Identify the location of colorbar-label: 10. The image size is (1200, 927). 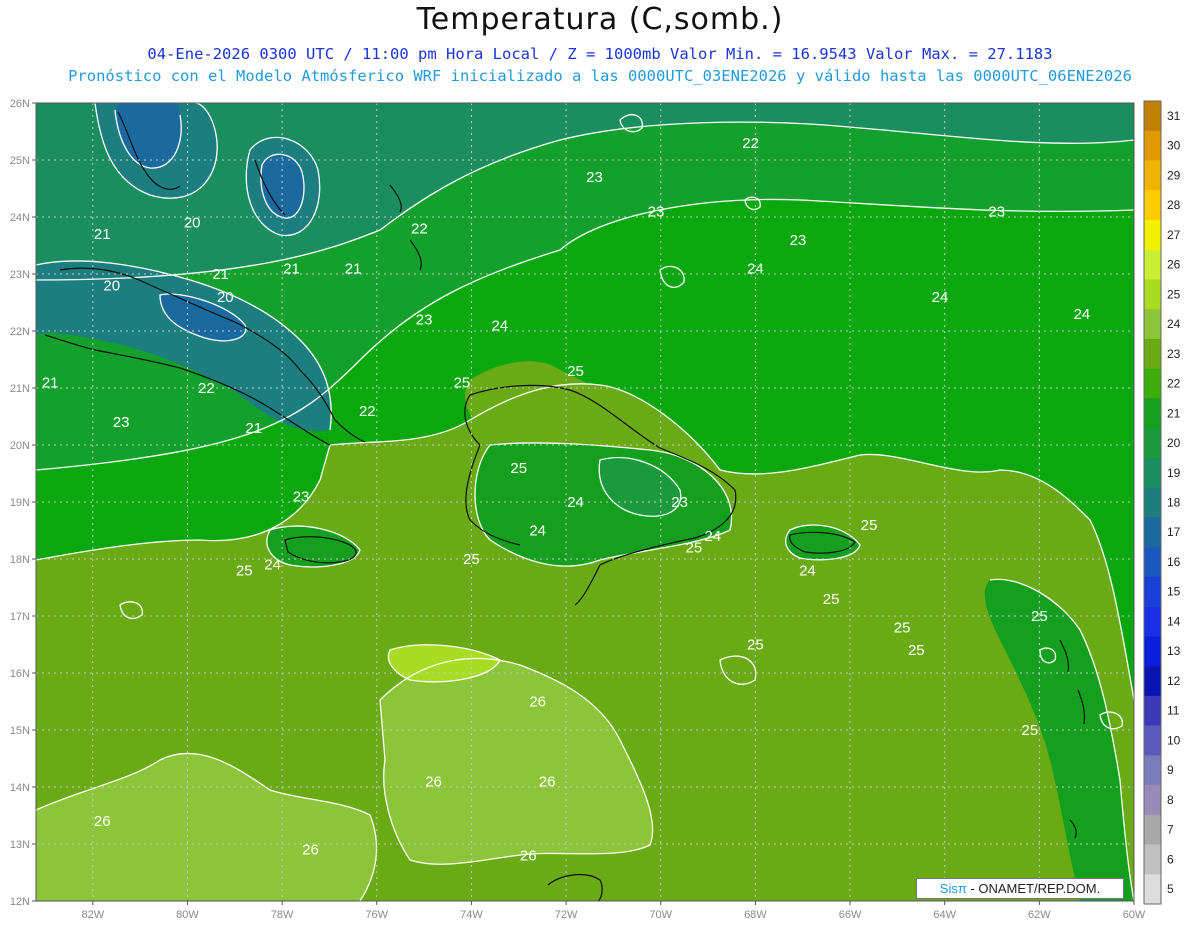
(1174, 740).